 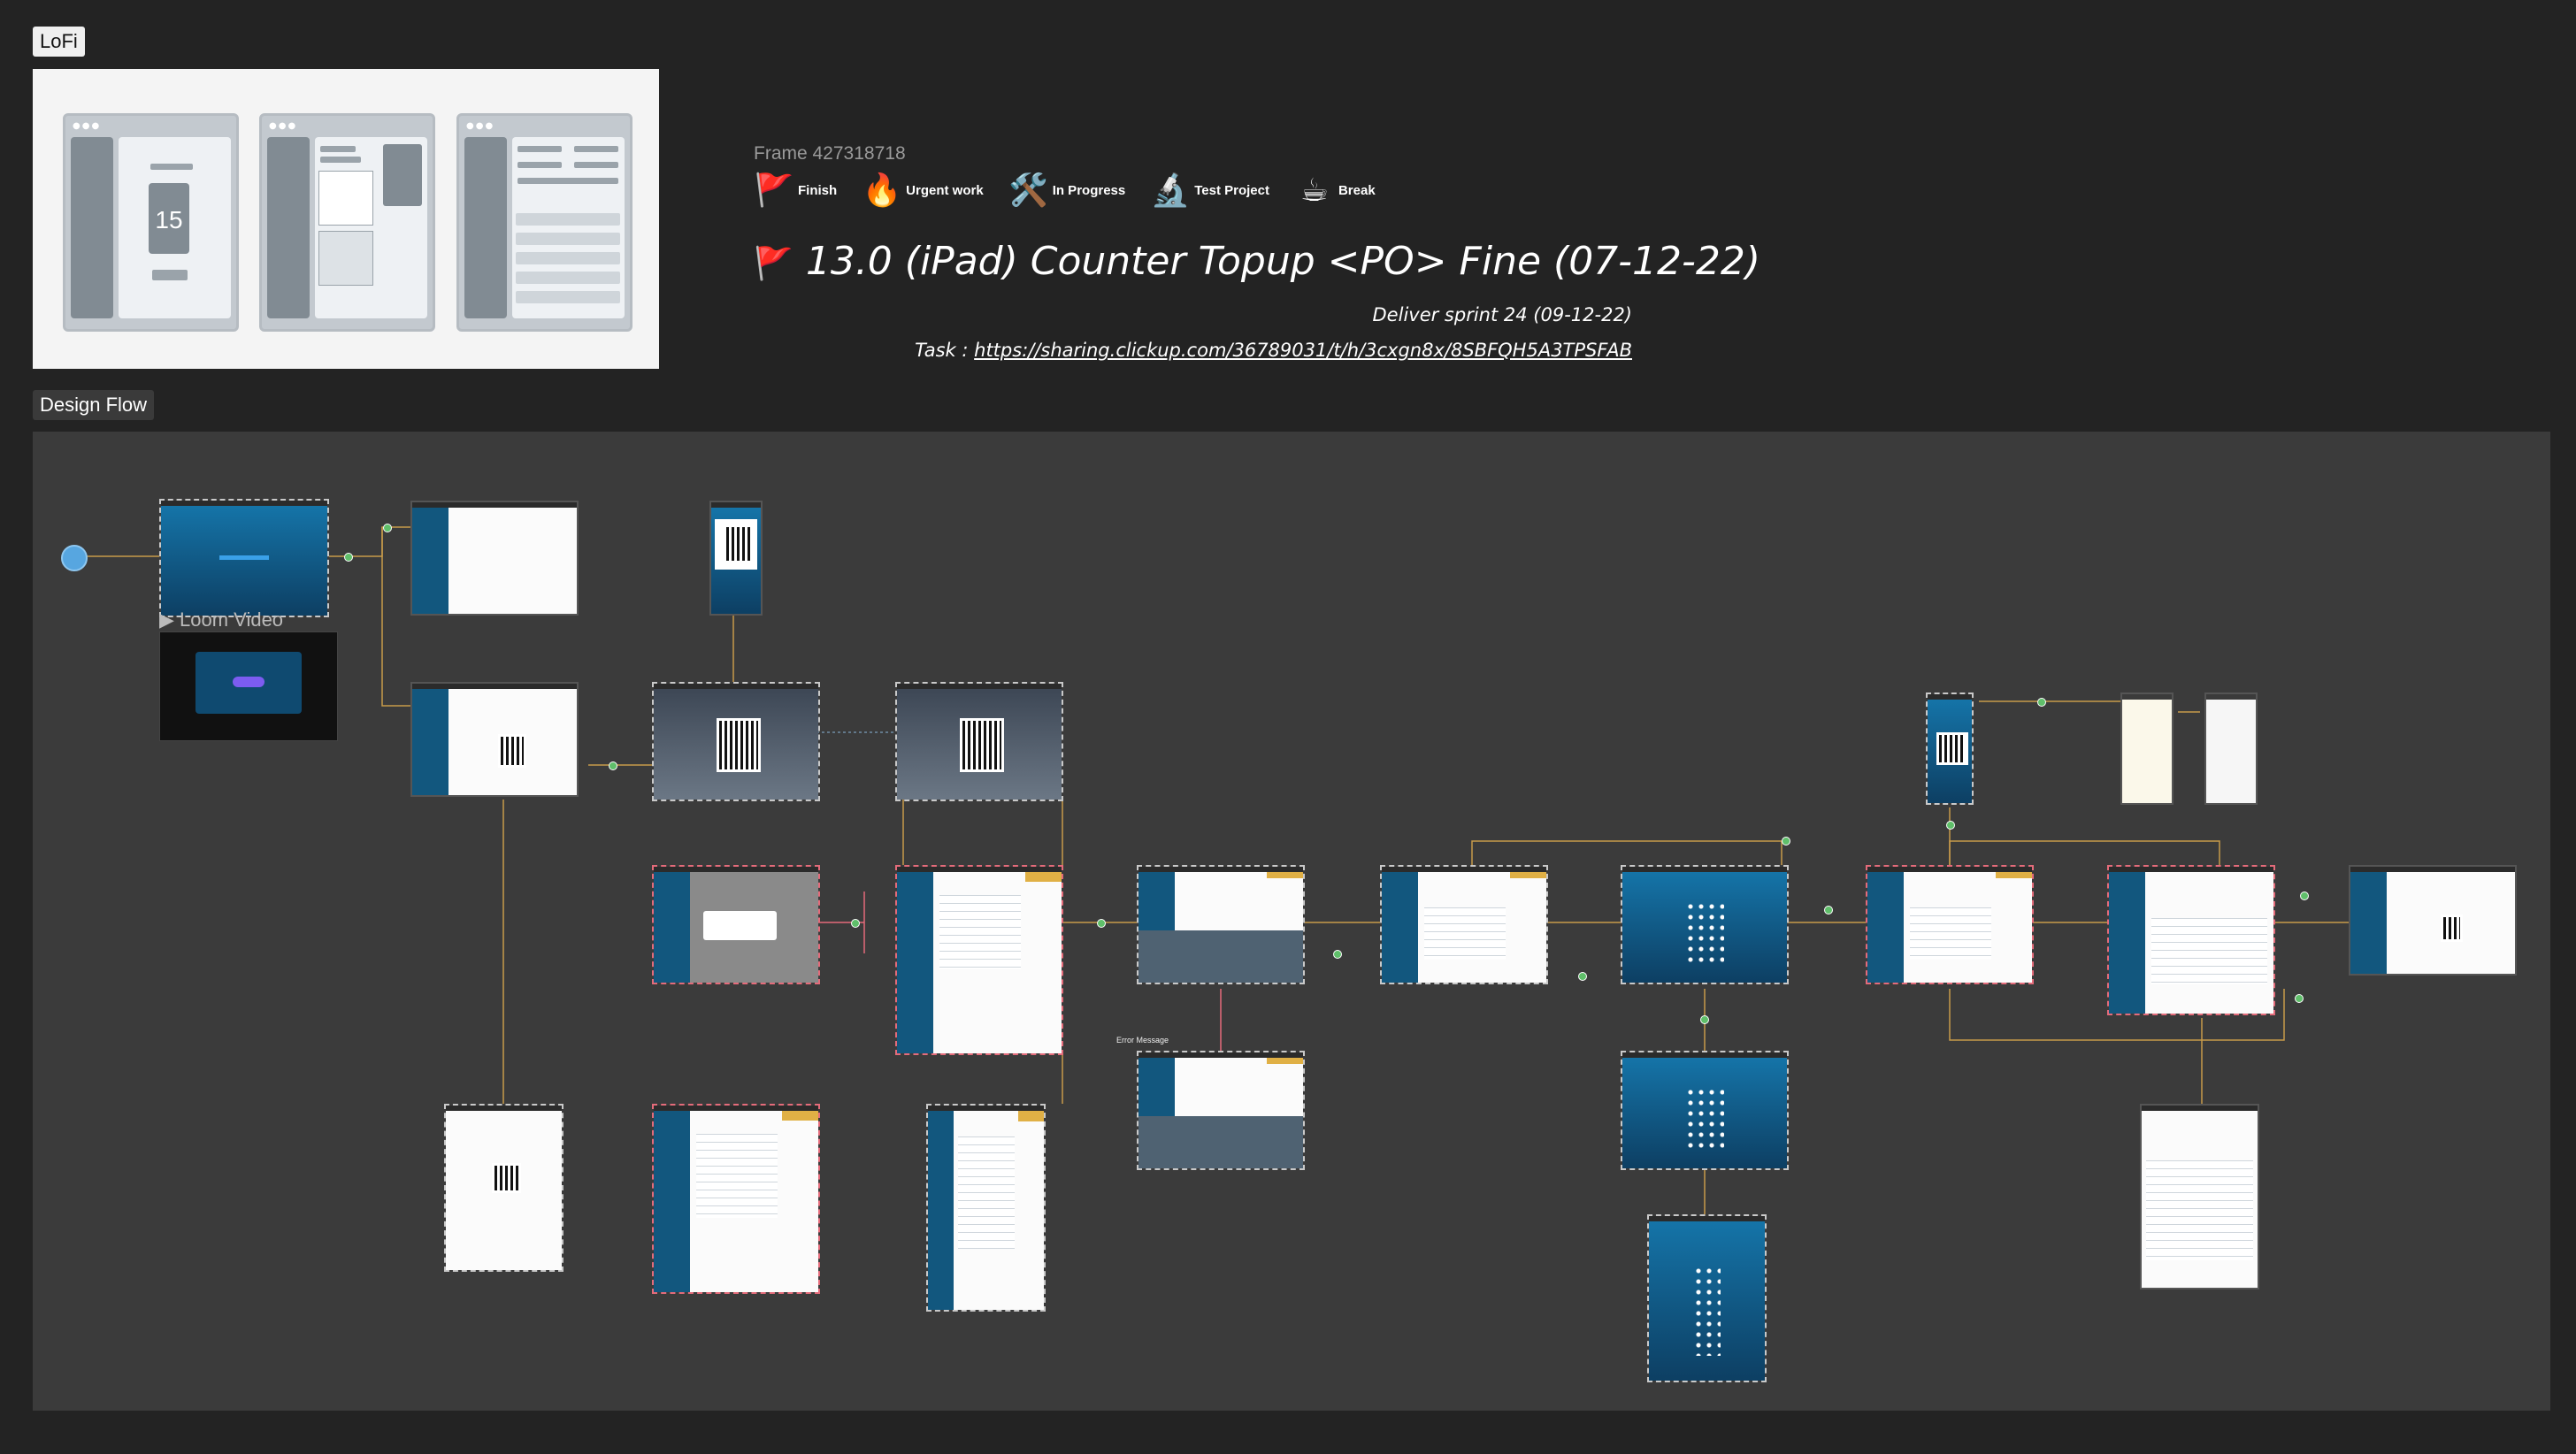 I want to click on loom-video-label: ▶ Loom Video, so click(x=221, y=619).